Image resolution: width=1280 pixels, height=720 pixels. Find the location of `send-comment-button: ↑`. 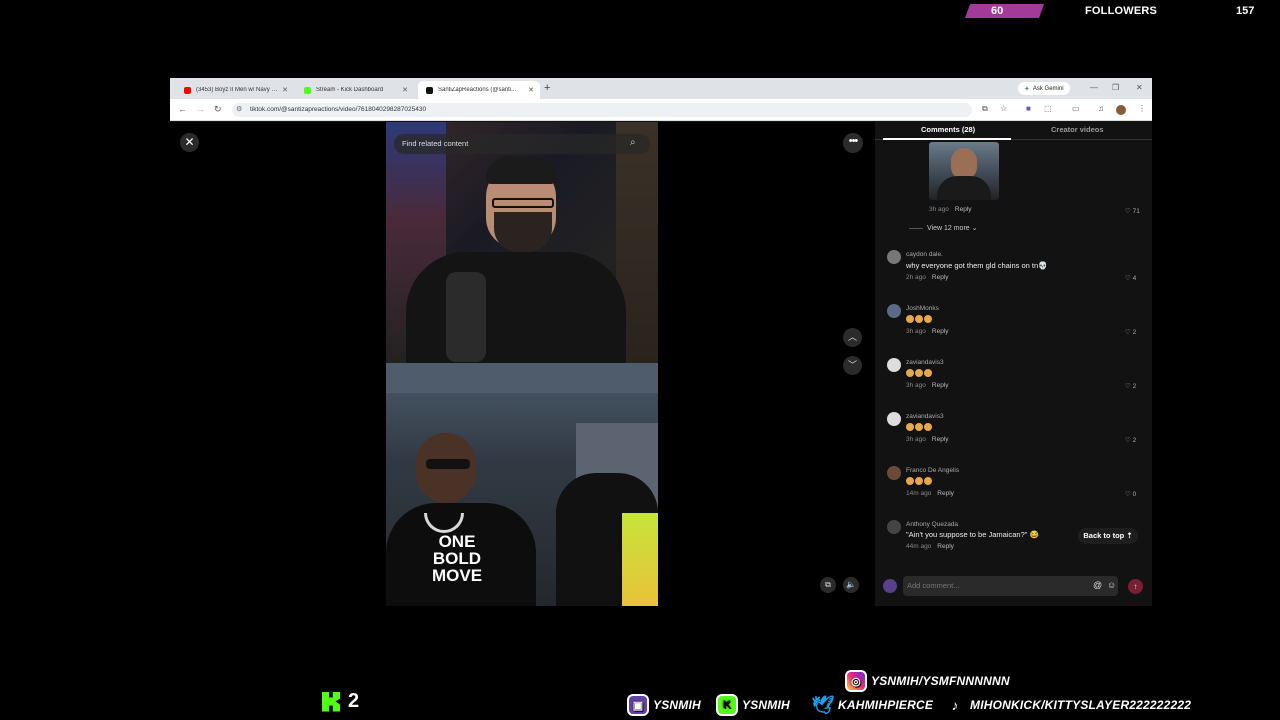

send-comment-button: ↑ is located at coordinates (1135, 586).